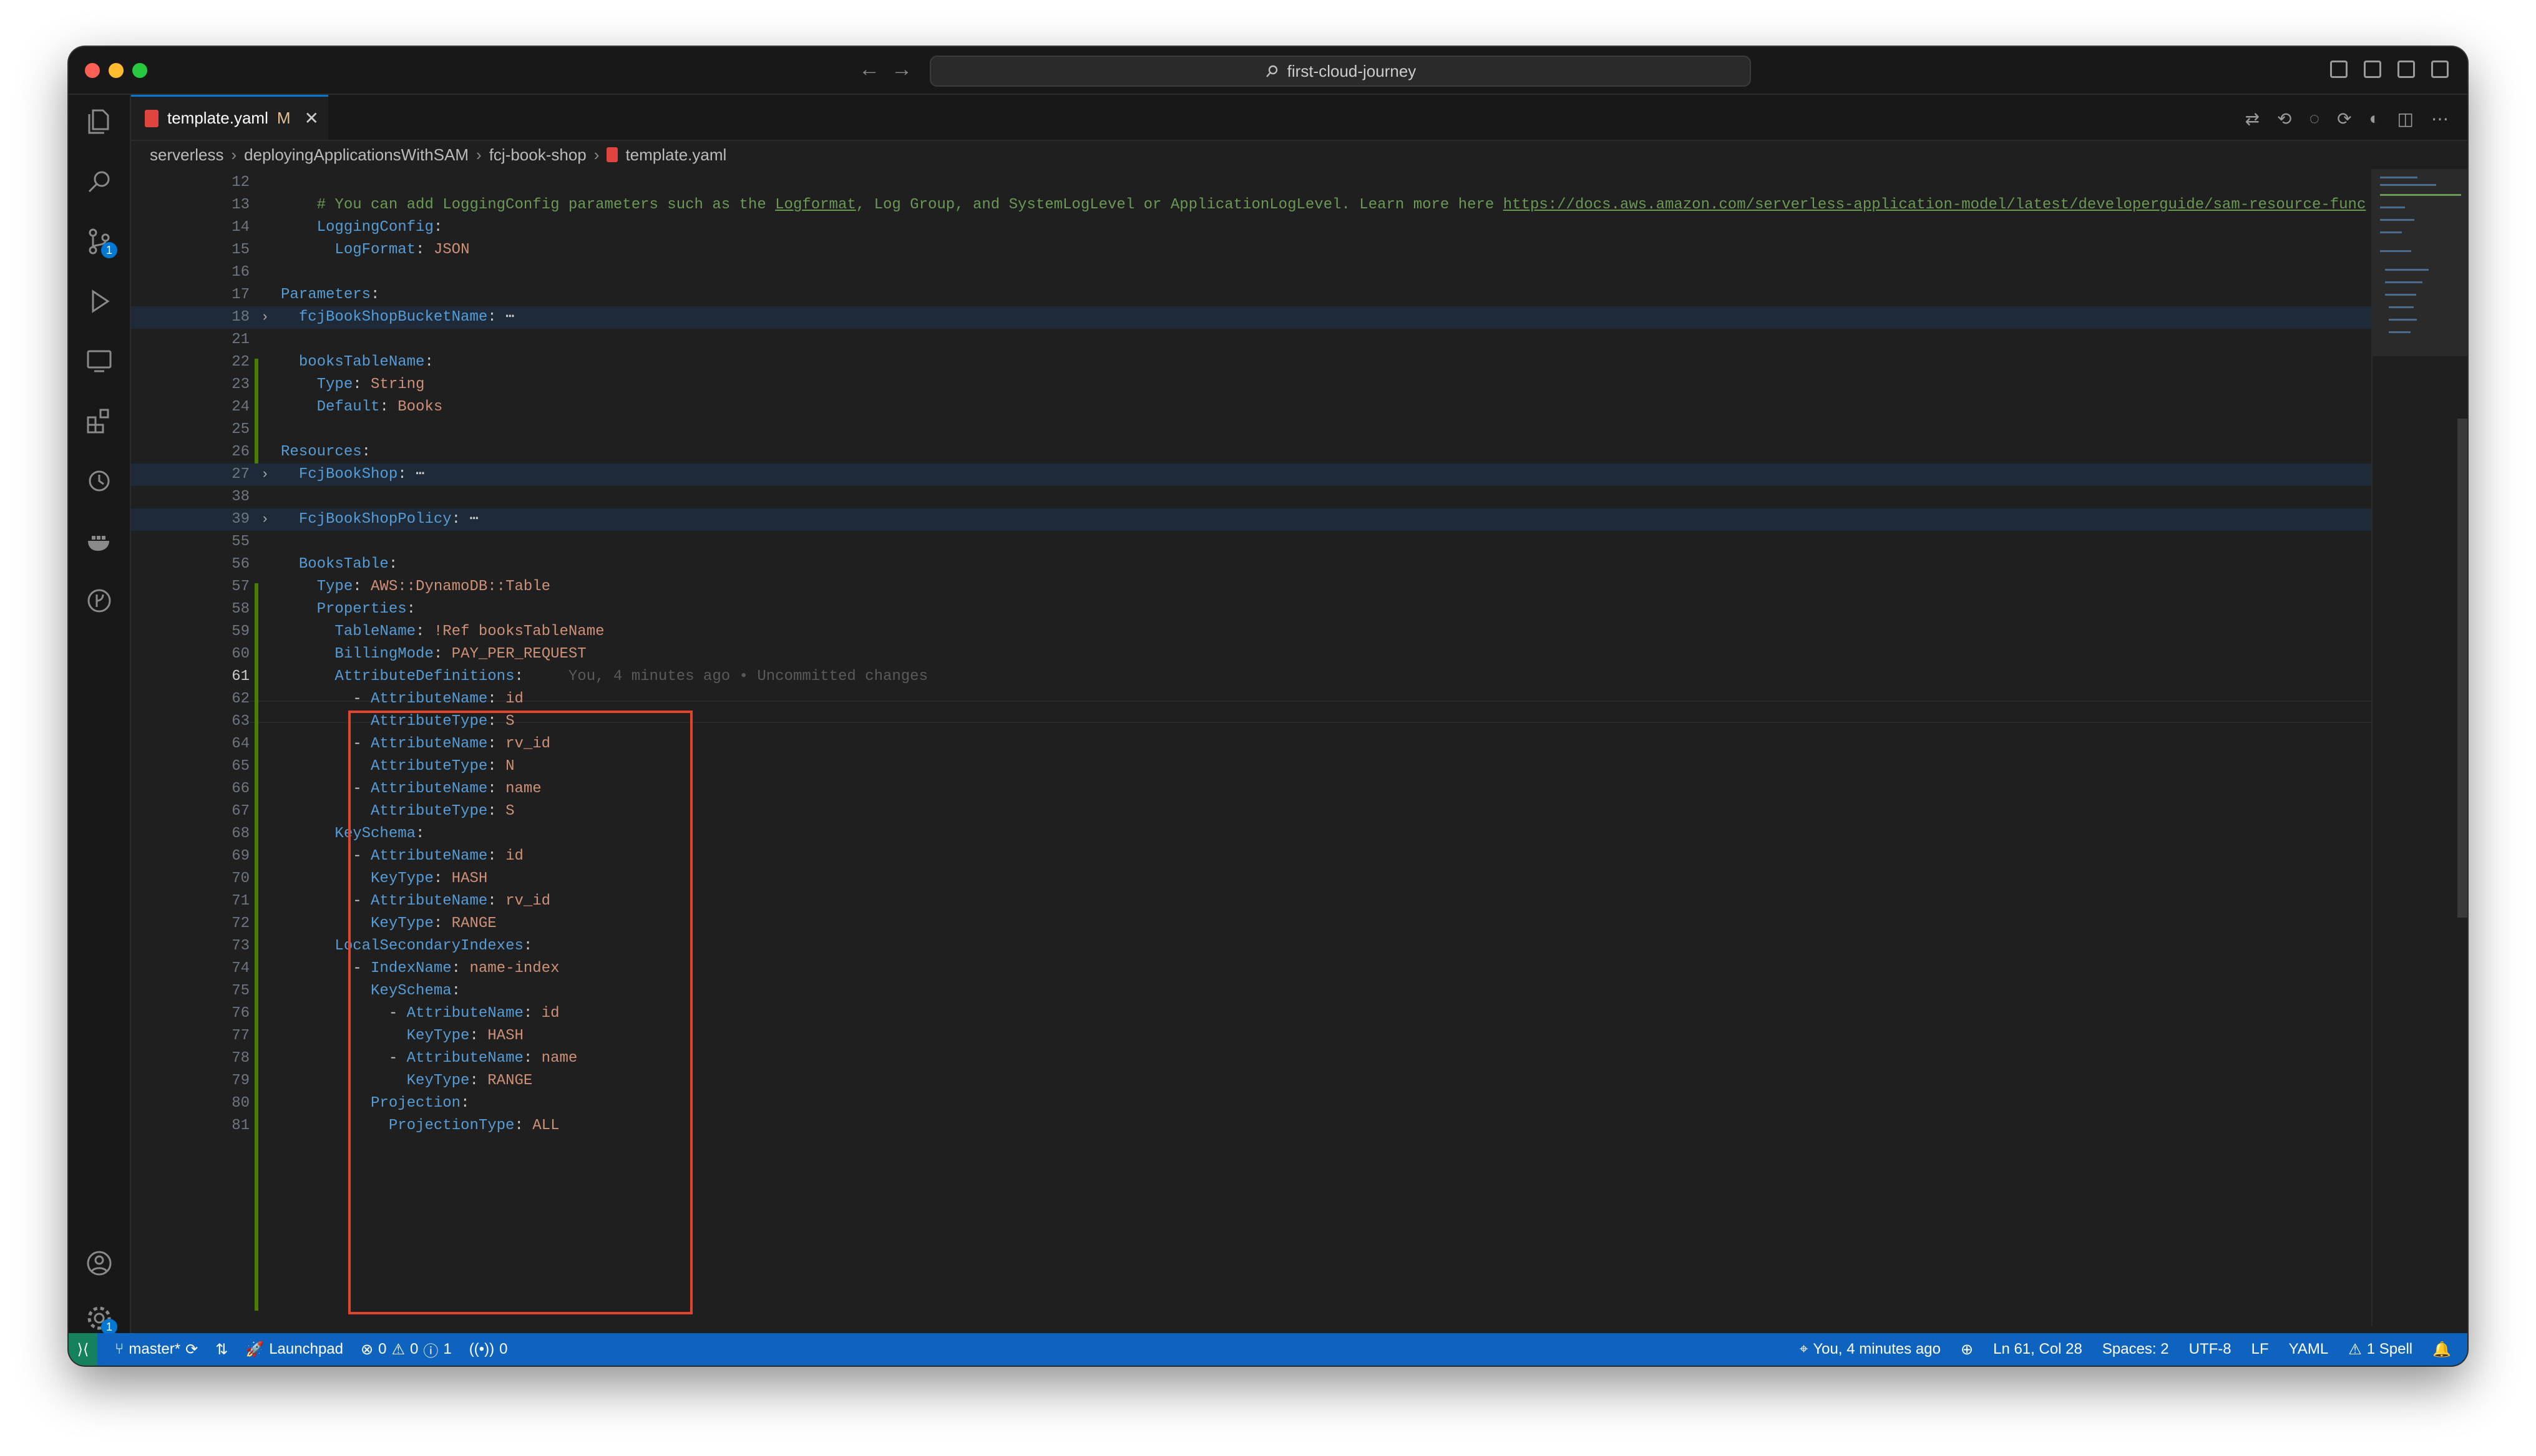  Describe the element at coordinates (1251, 295) in the screenshot. I see `code-line: 17 Parameters:` at that location.